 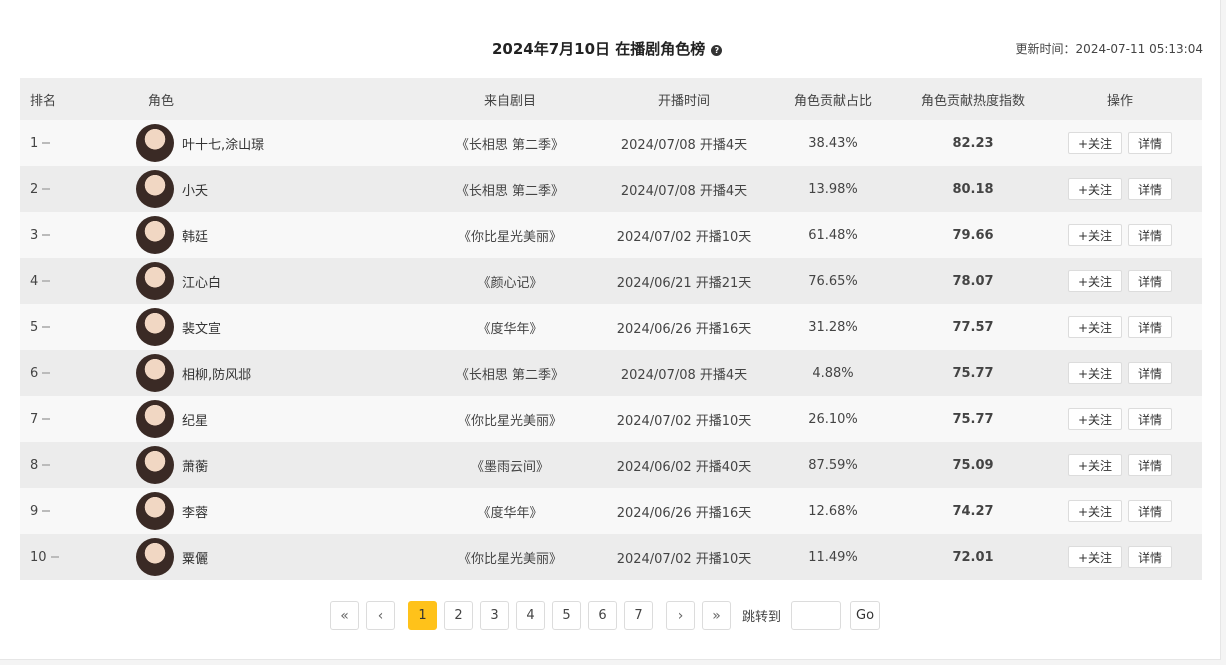 I want to click on role-name: 江心白, so click(x=201, y=281).